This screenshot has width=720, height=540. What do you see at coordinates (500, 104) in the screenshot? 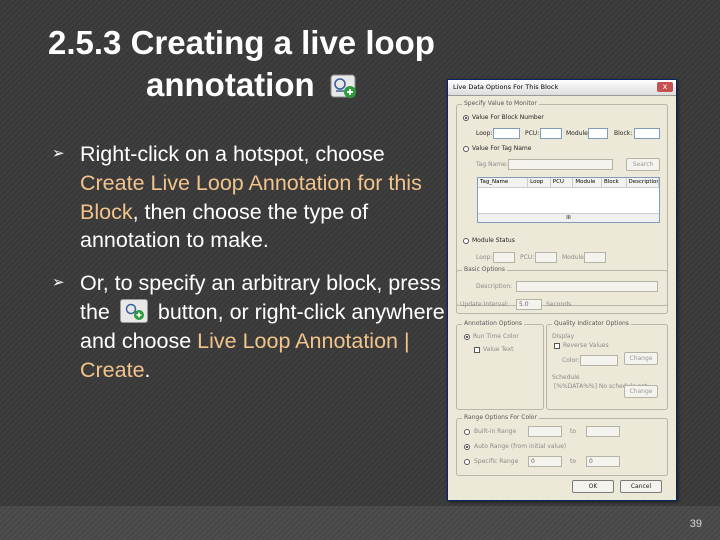
I see `specify-value-group-label: Specify Value to Monitor` at bounding box center [500, 104].